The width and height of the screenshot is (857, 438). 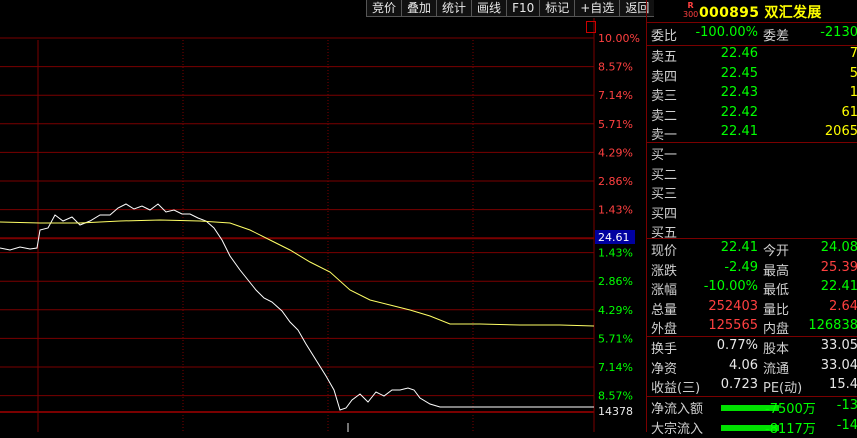 What do you see at coordinates (615, 411) in the screenshot?
I see `volume-marker: 14378` at bounding box center [615, 411].